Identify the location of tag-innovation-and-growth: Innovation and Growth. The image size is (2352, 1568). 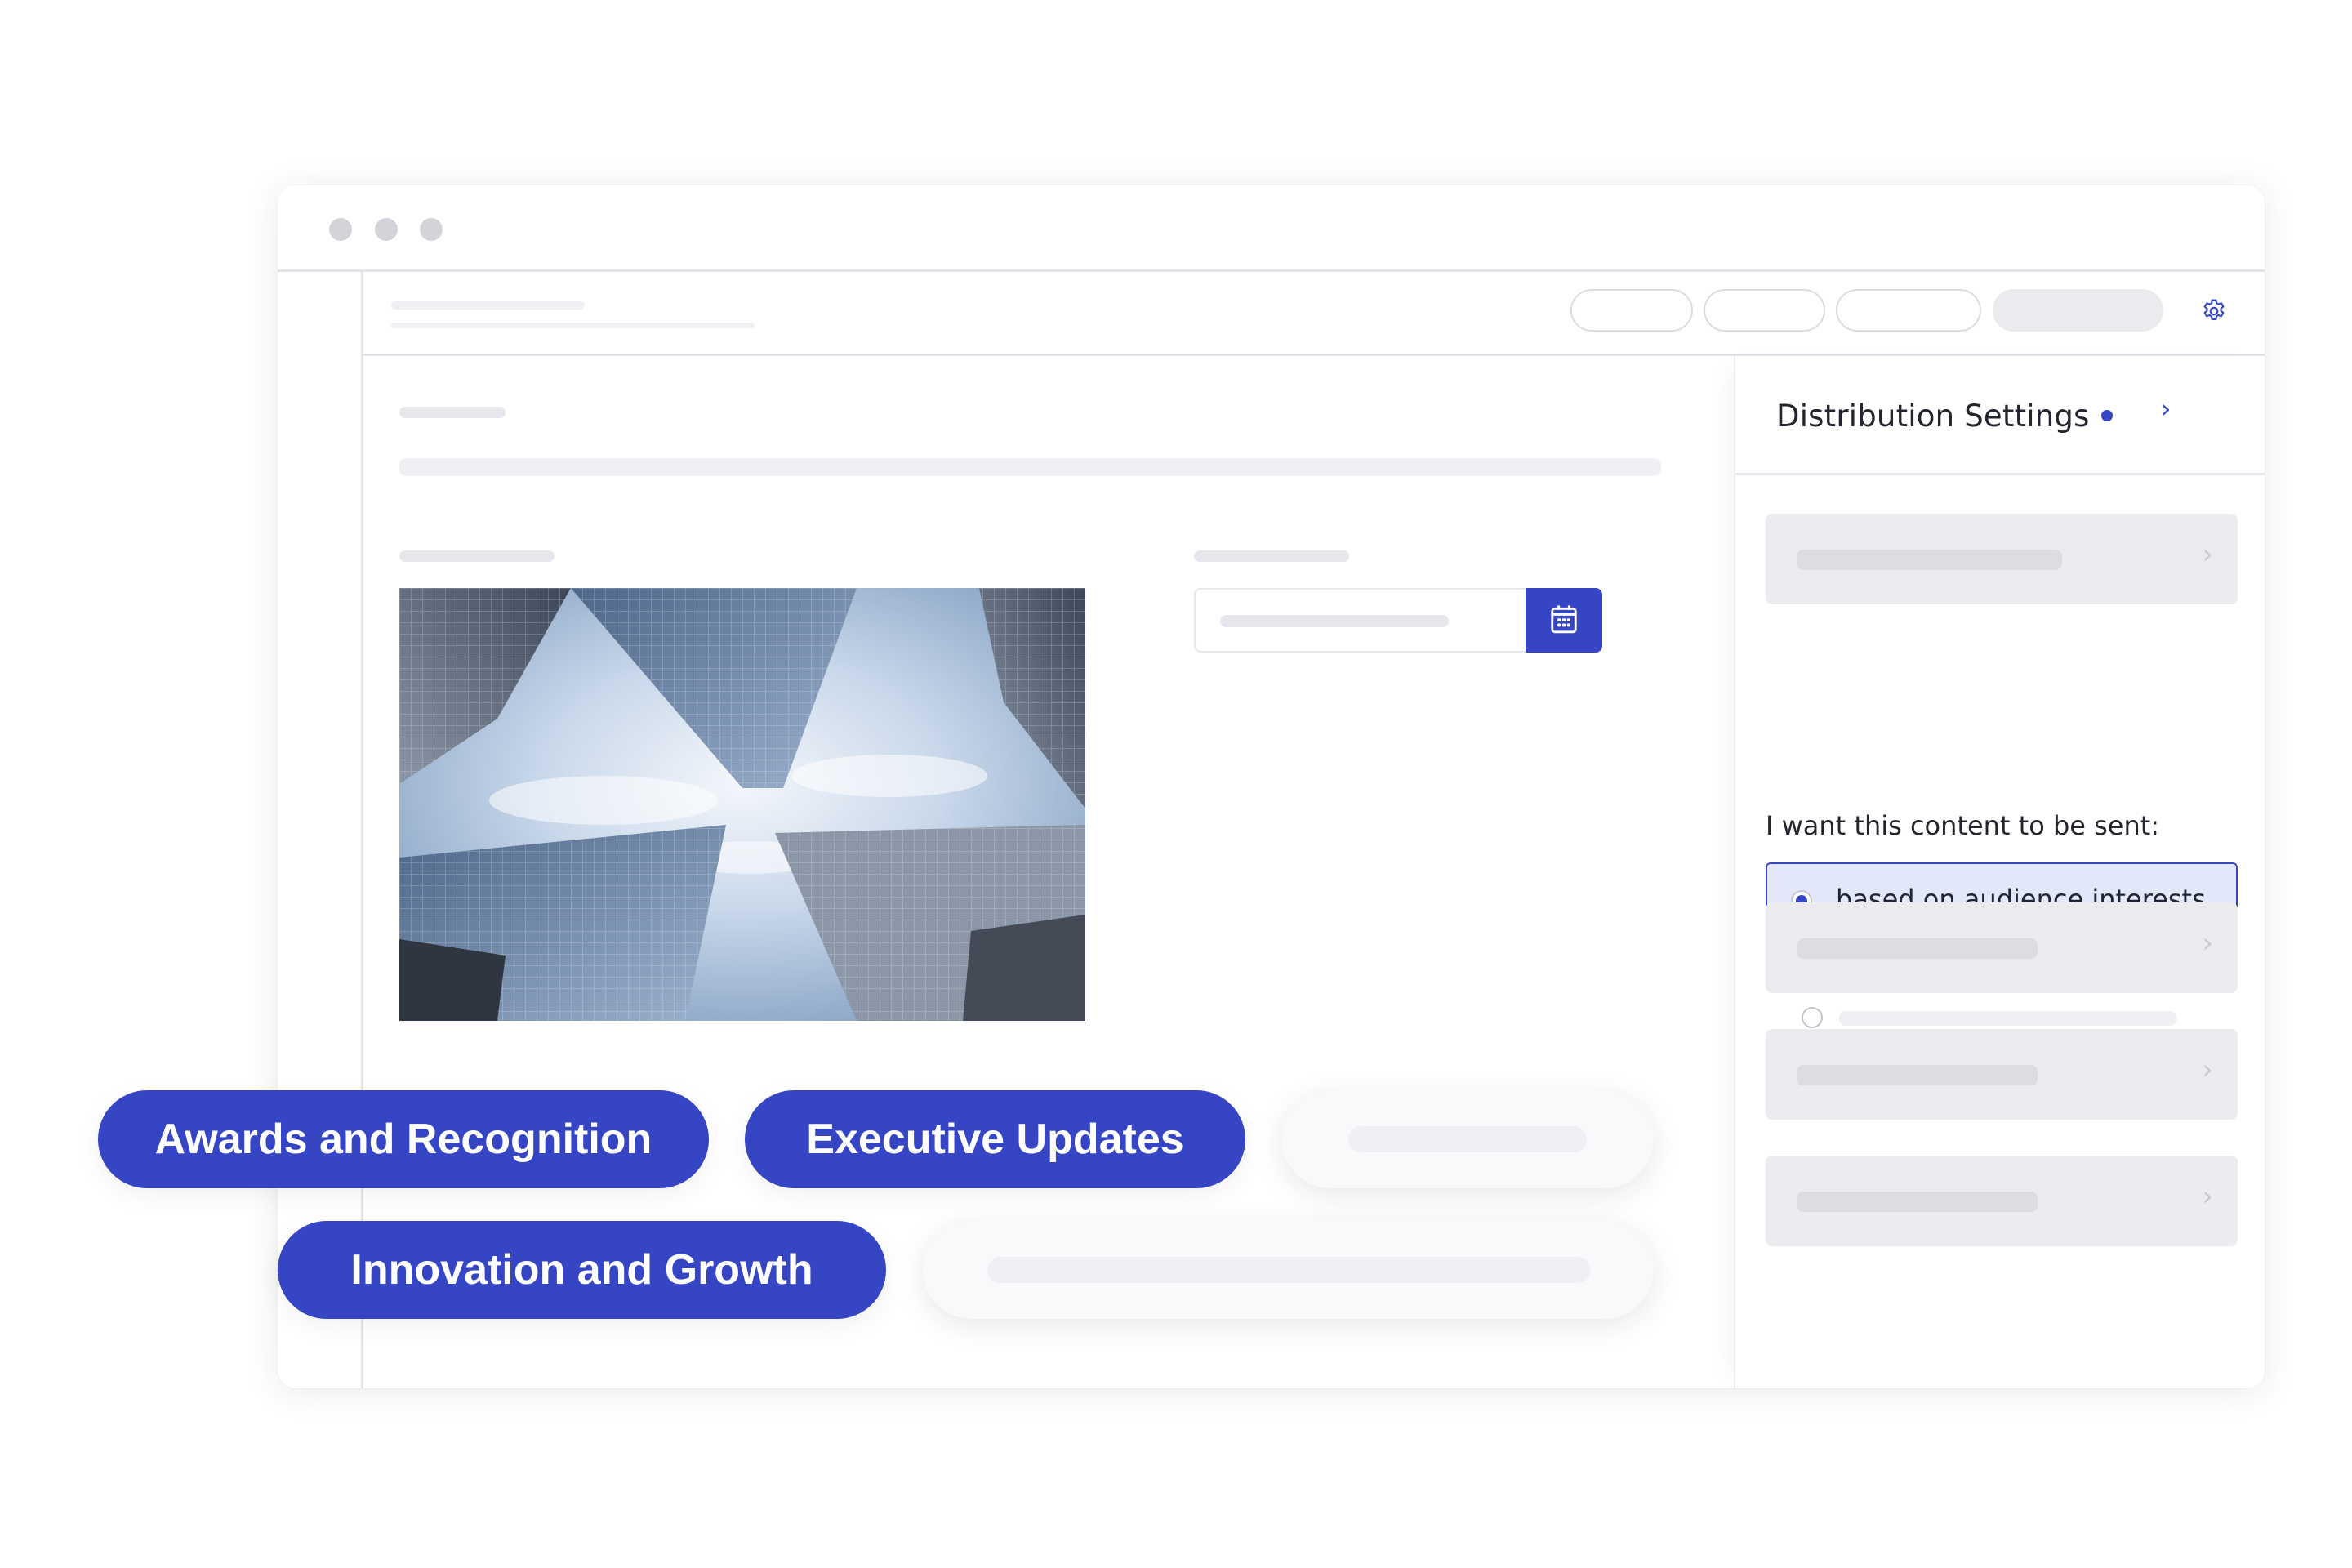
(582, 1270).